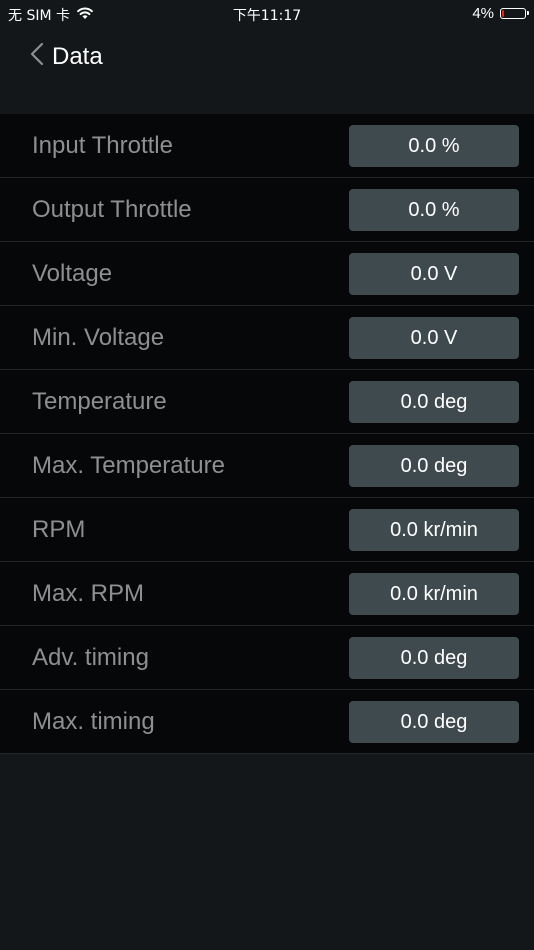  What do you see at coordinates (98, 337) in the screenshot?
I see `row-label: Min. Voltage` at bounding box center [98, 337].